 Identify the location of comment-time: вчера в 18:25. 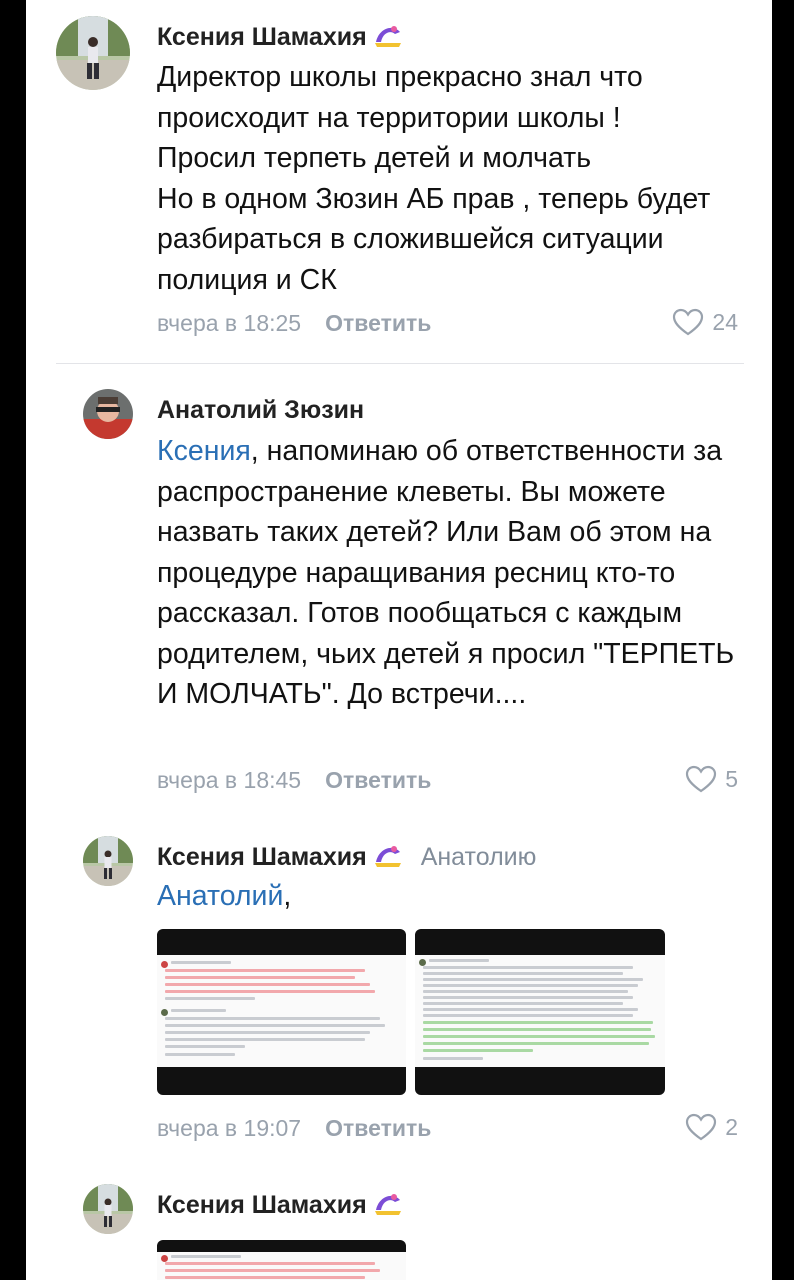
(229, 323).